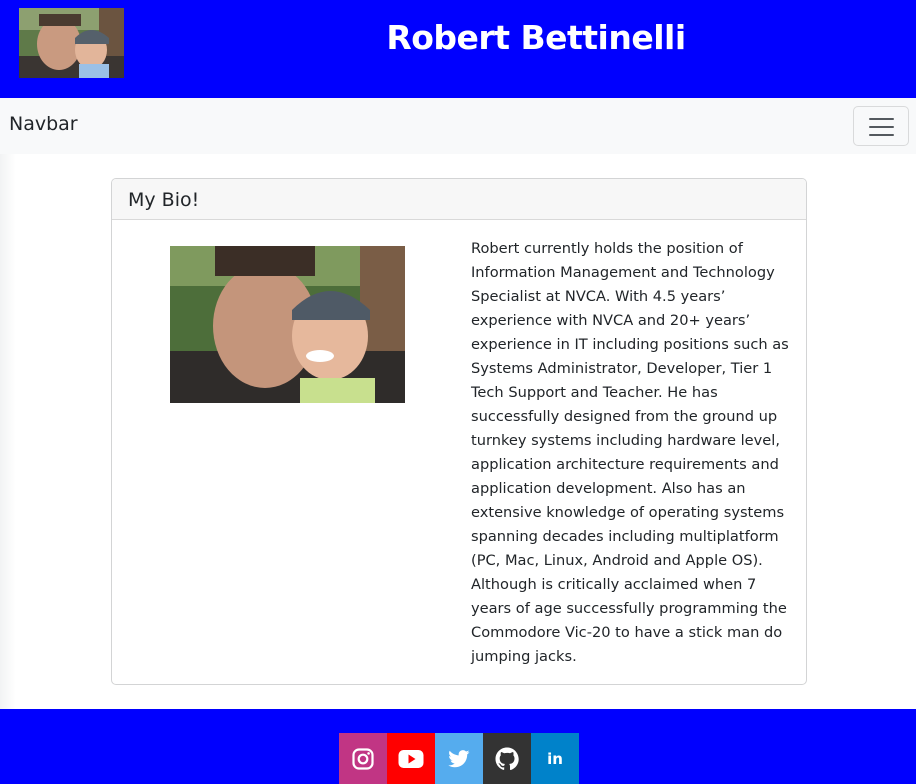 This screenshot has width=916, height=784. I want to click on bio-card-title: My Bio!, so click(164, 200).